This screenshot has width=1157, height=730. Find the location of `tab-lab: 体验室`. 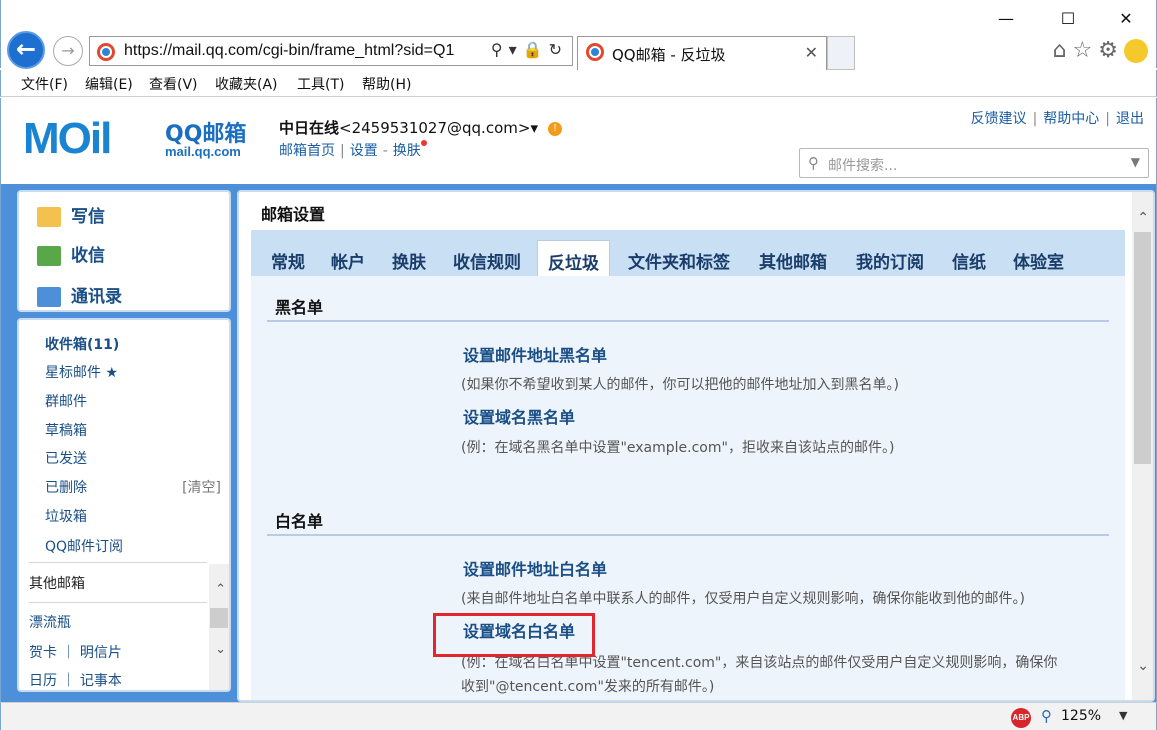

tab-lab: 体验室 is located at coordinates (1038, 258).